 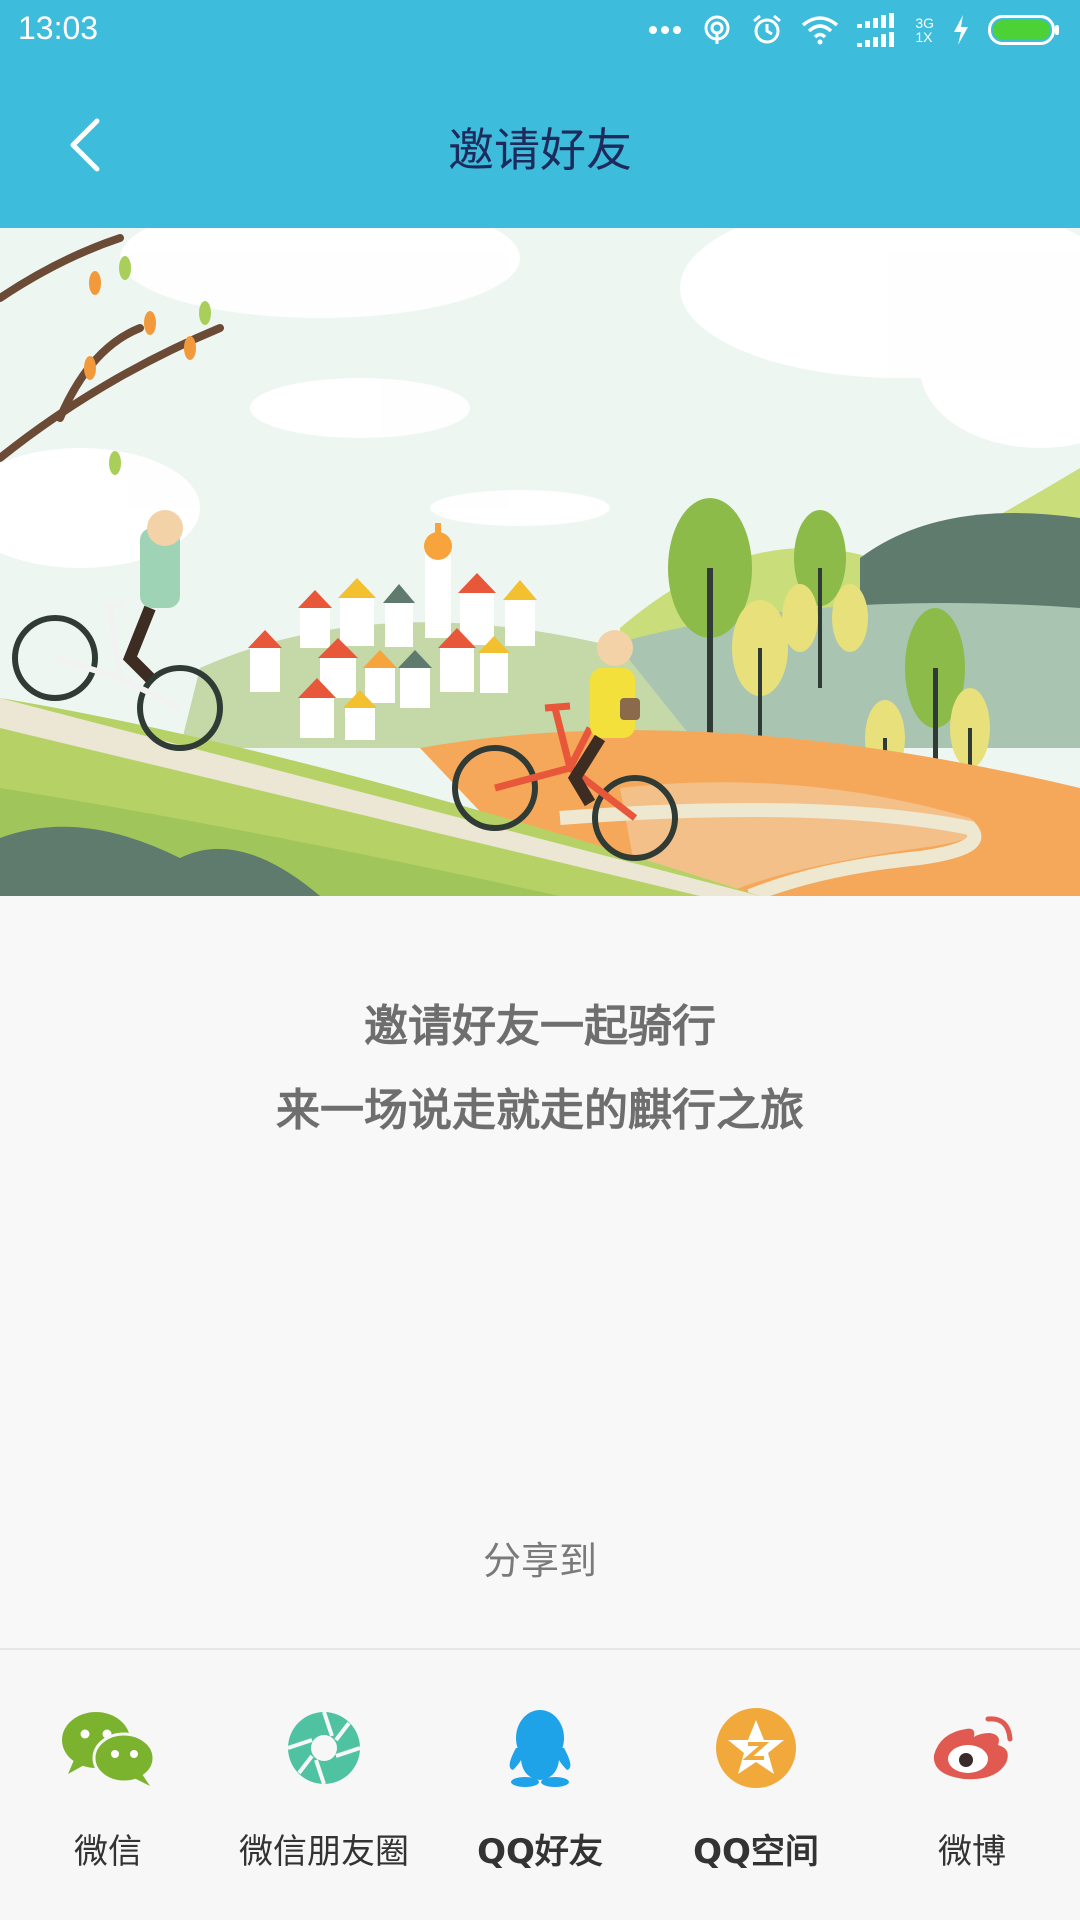 I want to click on charging-icon, so click(x=961, y=30).